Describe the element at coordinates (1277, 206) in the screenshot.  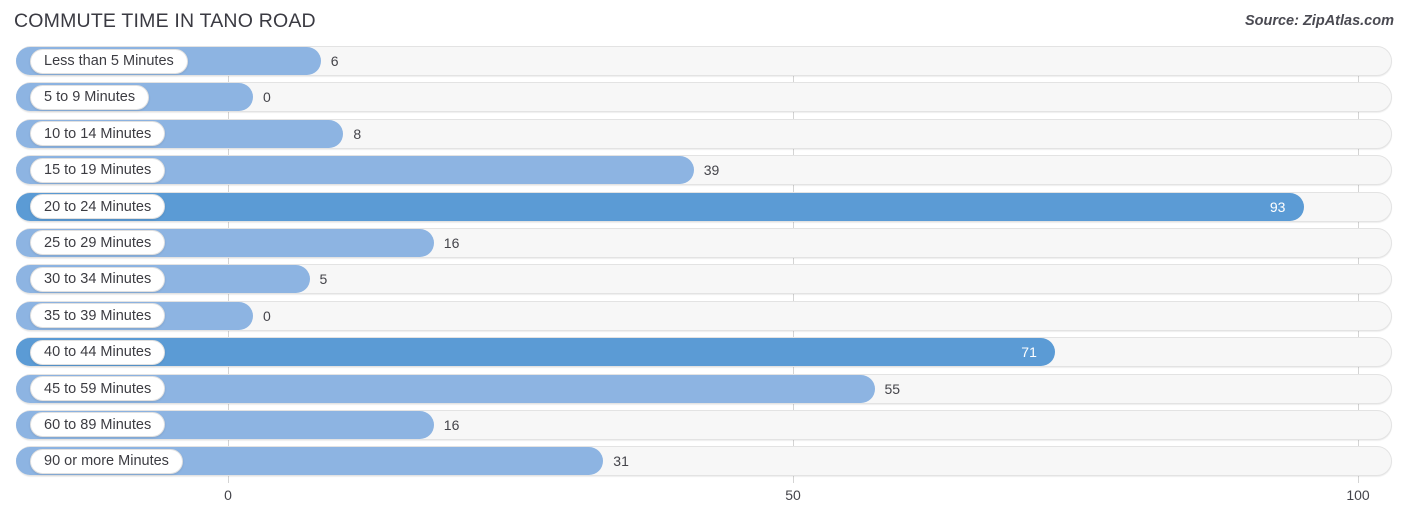
I see `bar-value-label: 93` at that location.